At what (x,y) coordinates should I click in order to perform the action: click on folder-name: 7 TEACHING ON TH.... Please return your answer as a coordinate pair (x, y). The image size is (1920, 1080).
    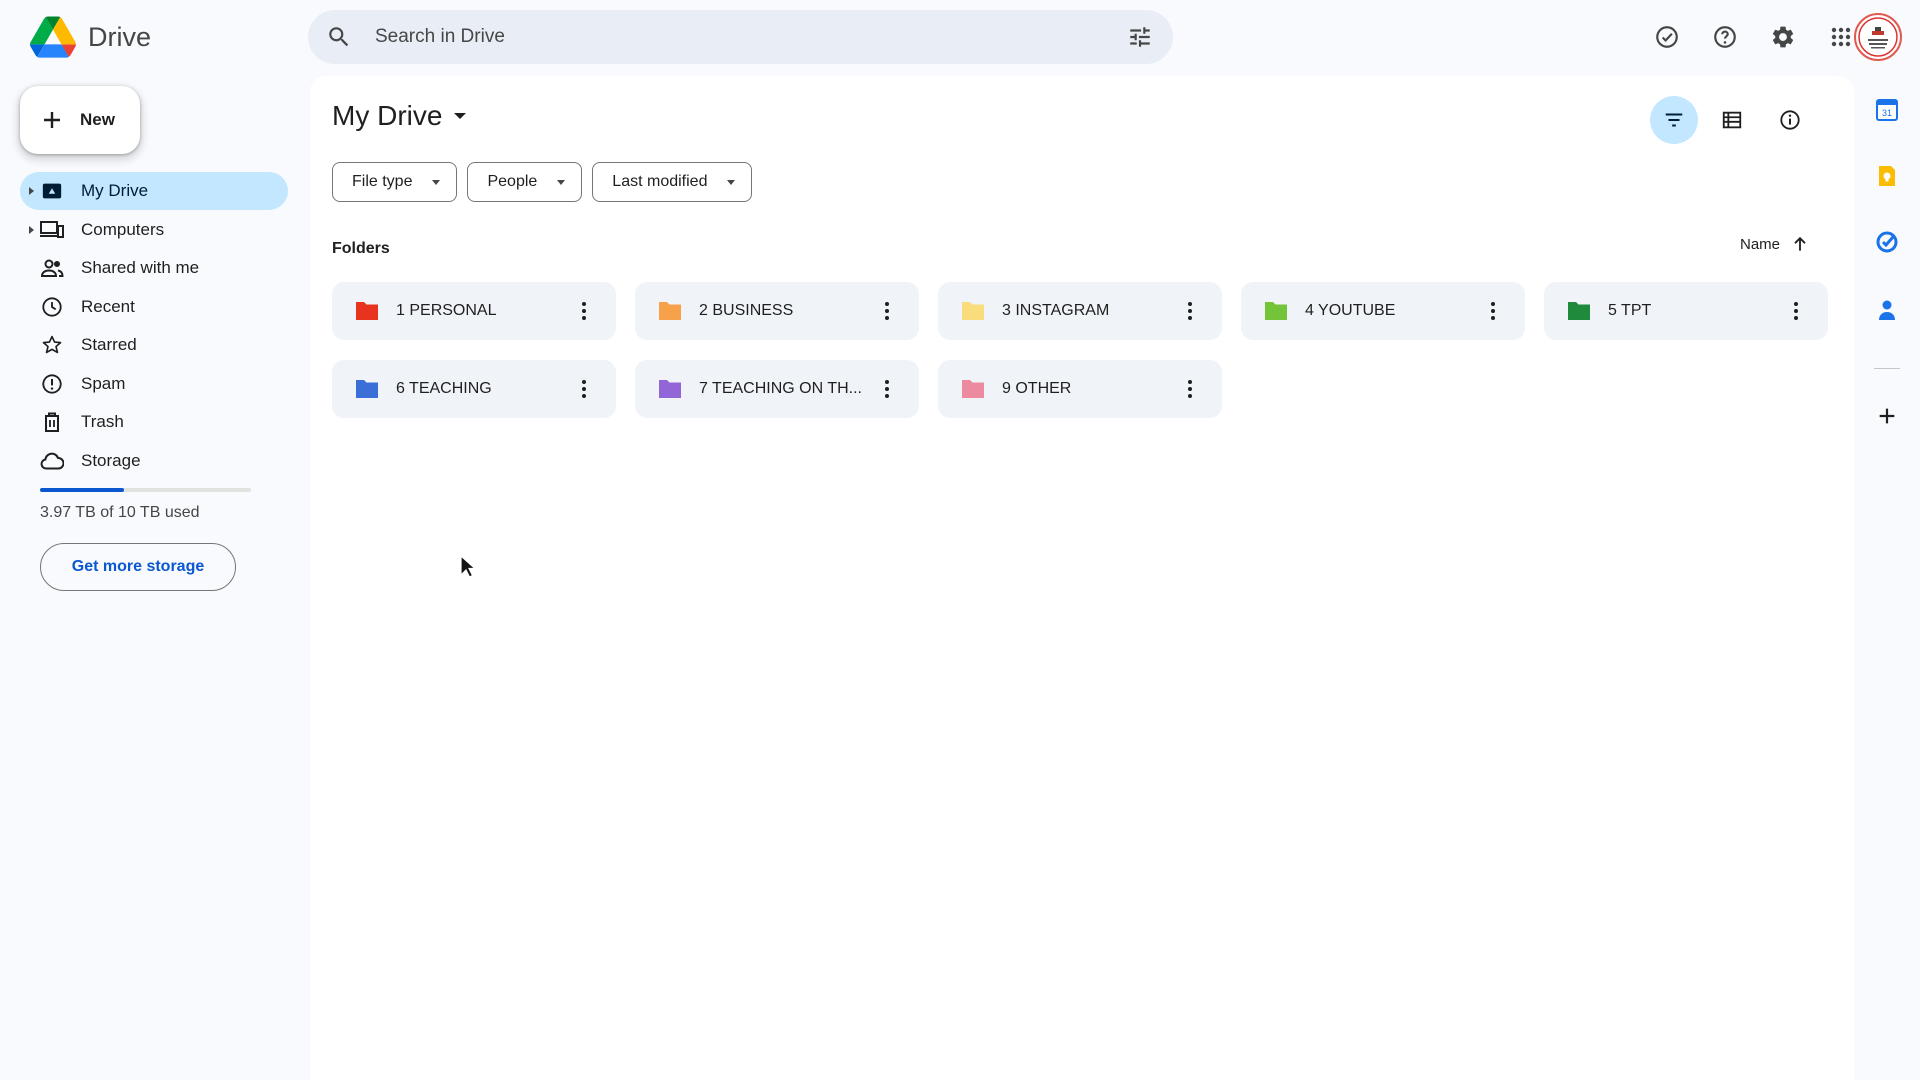
    Looking at the image, I should click on (780, 388).